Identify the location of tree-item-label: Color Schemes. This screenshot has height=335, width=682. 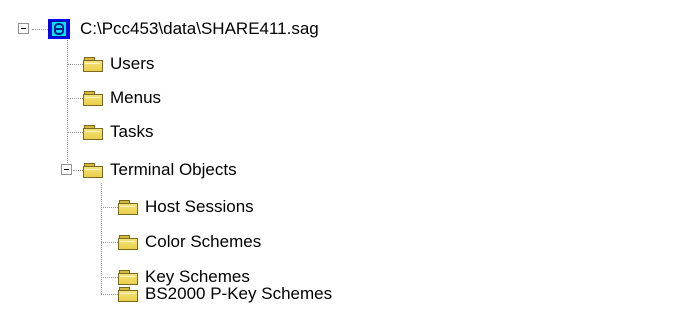
(203, 241).